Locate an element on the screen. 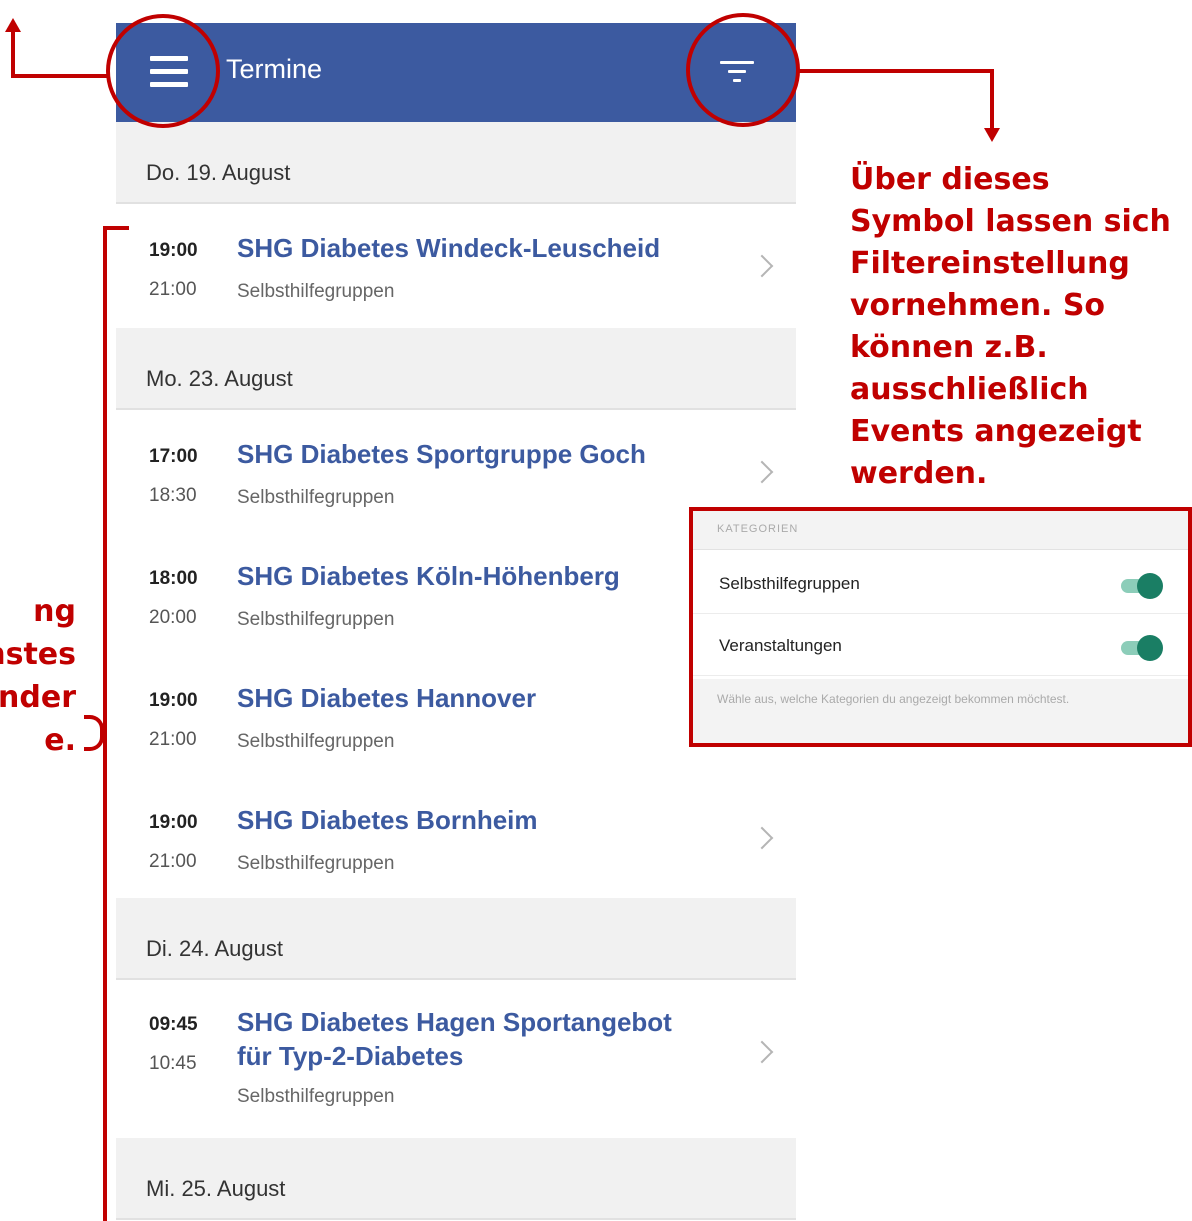 The height and width of the screenshot is (1221, 1192). toggle-label: Veranstaltungen is located at coordinates (780, 645).